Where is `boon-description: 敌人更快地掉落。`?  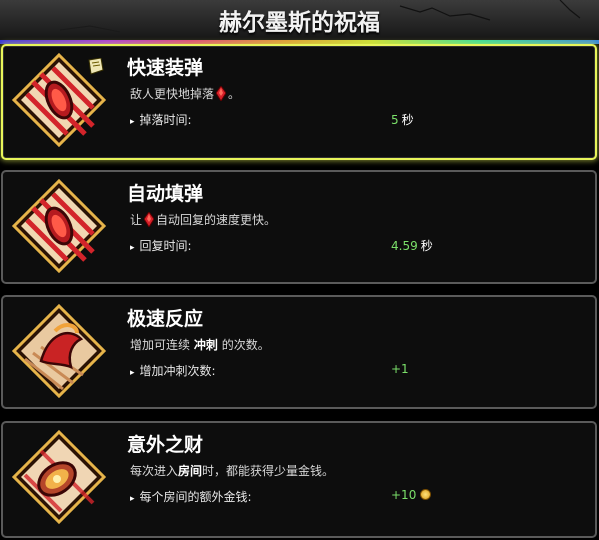 boon-description: 敌人更快地掉落。 is located at coordinates (185, 93).